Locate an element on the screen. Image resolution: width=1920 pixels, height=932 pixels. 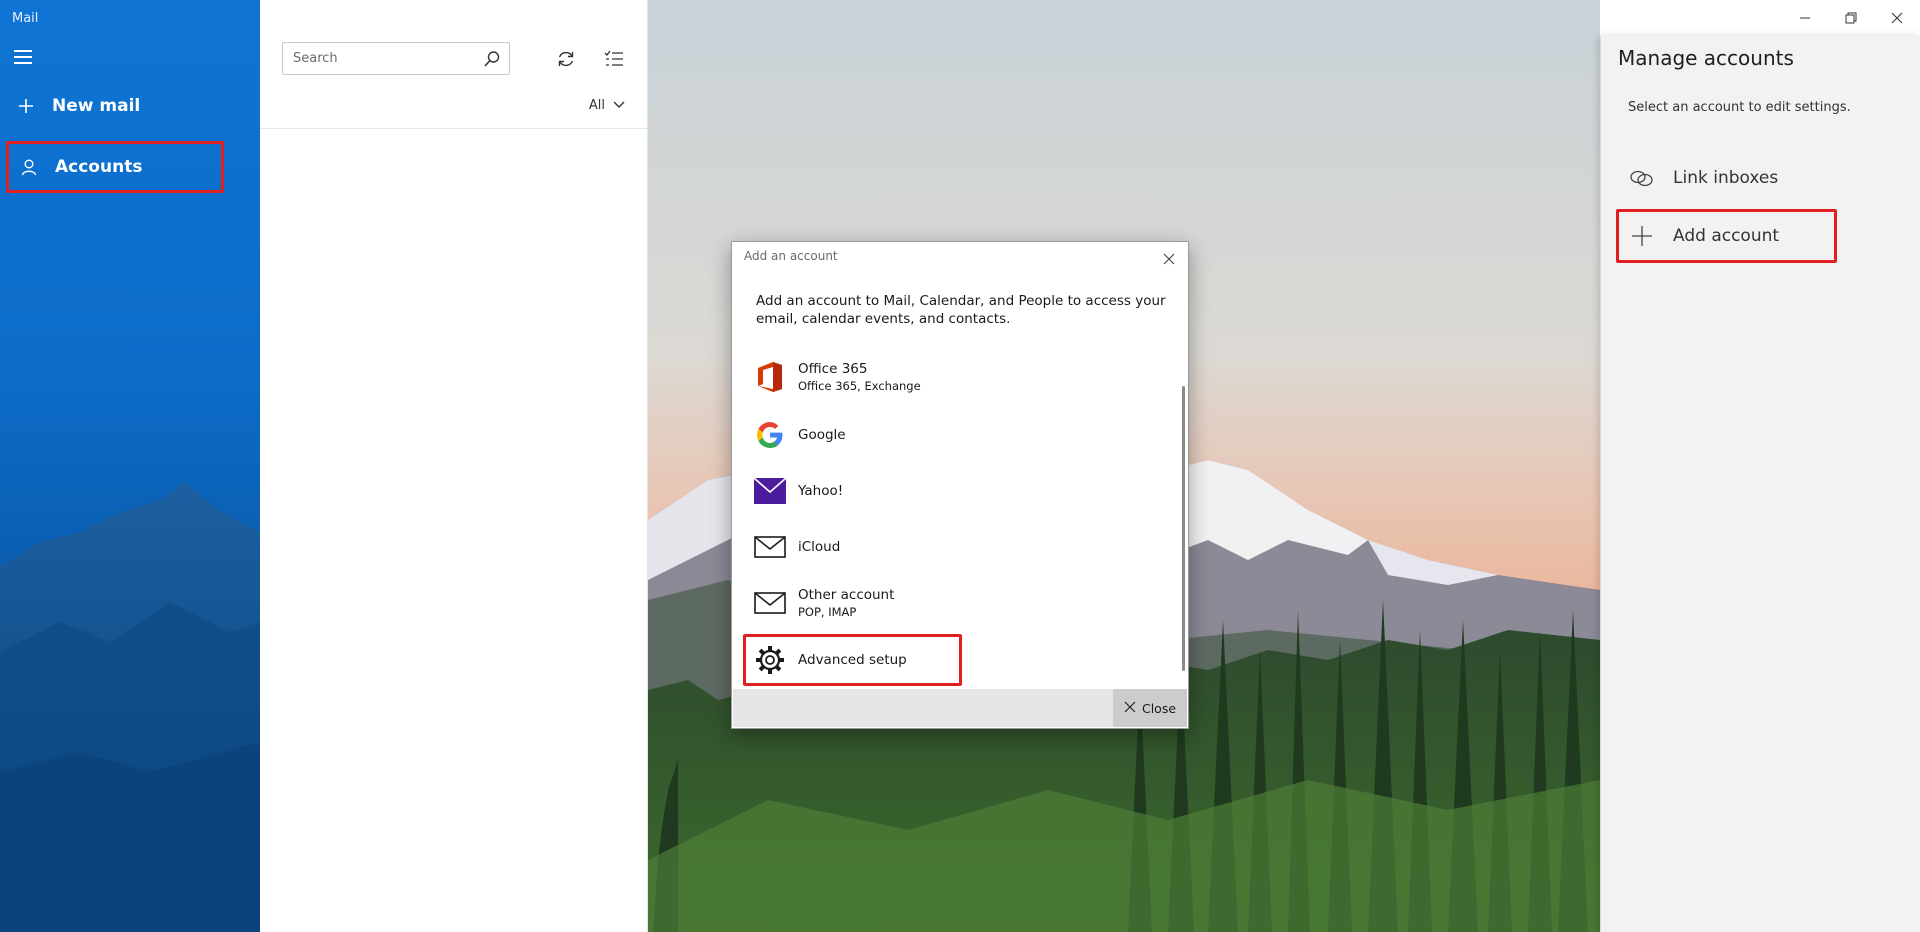
account-option-advanced-setup: Advanced setup is located at coordinates (959, 660).